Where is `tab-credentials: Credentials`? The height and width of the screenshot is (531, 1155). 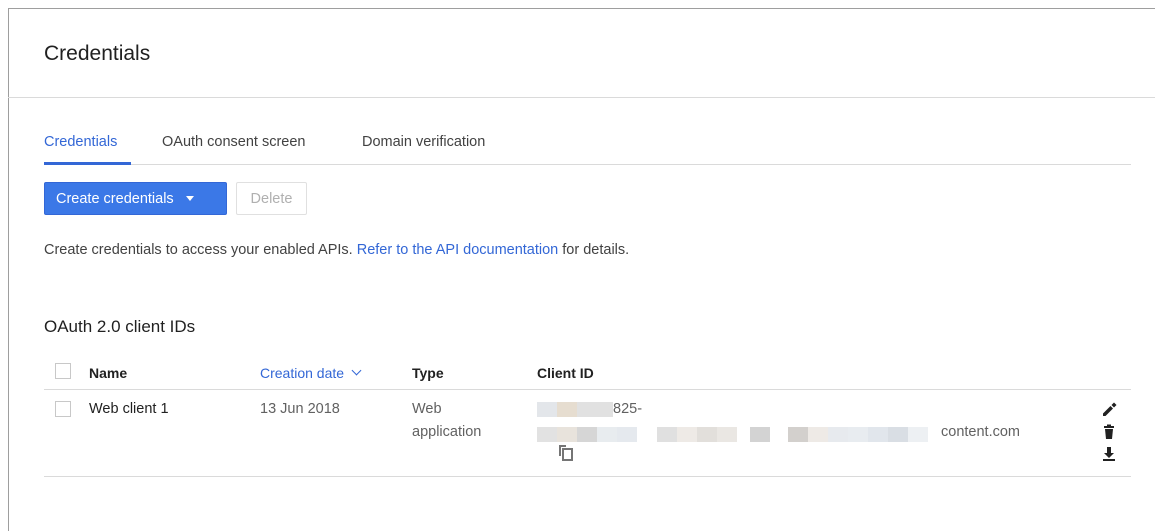 tab-credentials: Credentials is located at coordinates (80, 142).